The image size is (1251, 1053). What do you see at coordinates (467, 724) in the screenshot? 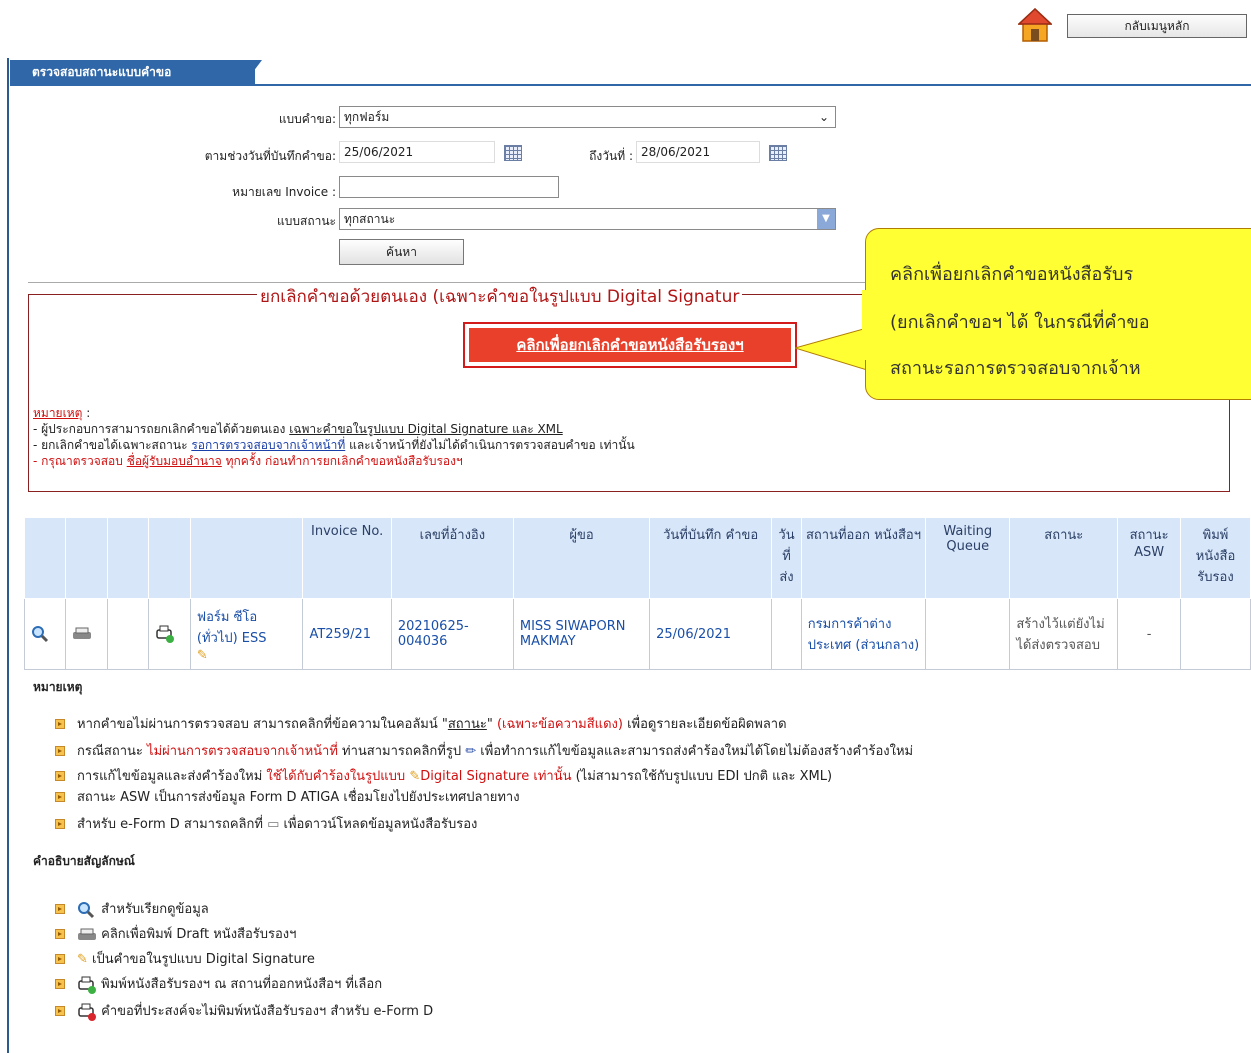
I see `remark1-status: สถานะ` at bounding box center [467, 724].